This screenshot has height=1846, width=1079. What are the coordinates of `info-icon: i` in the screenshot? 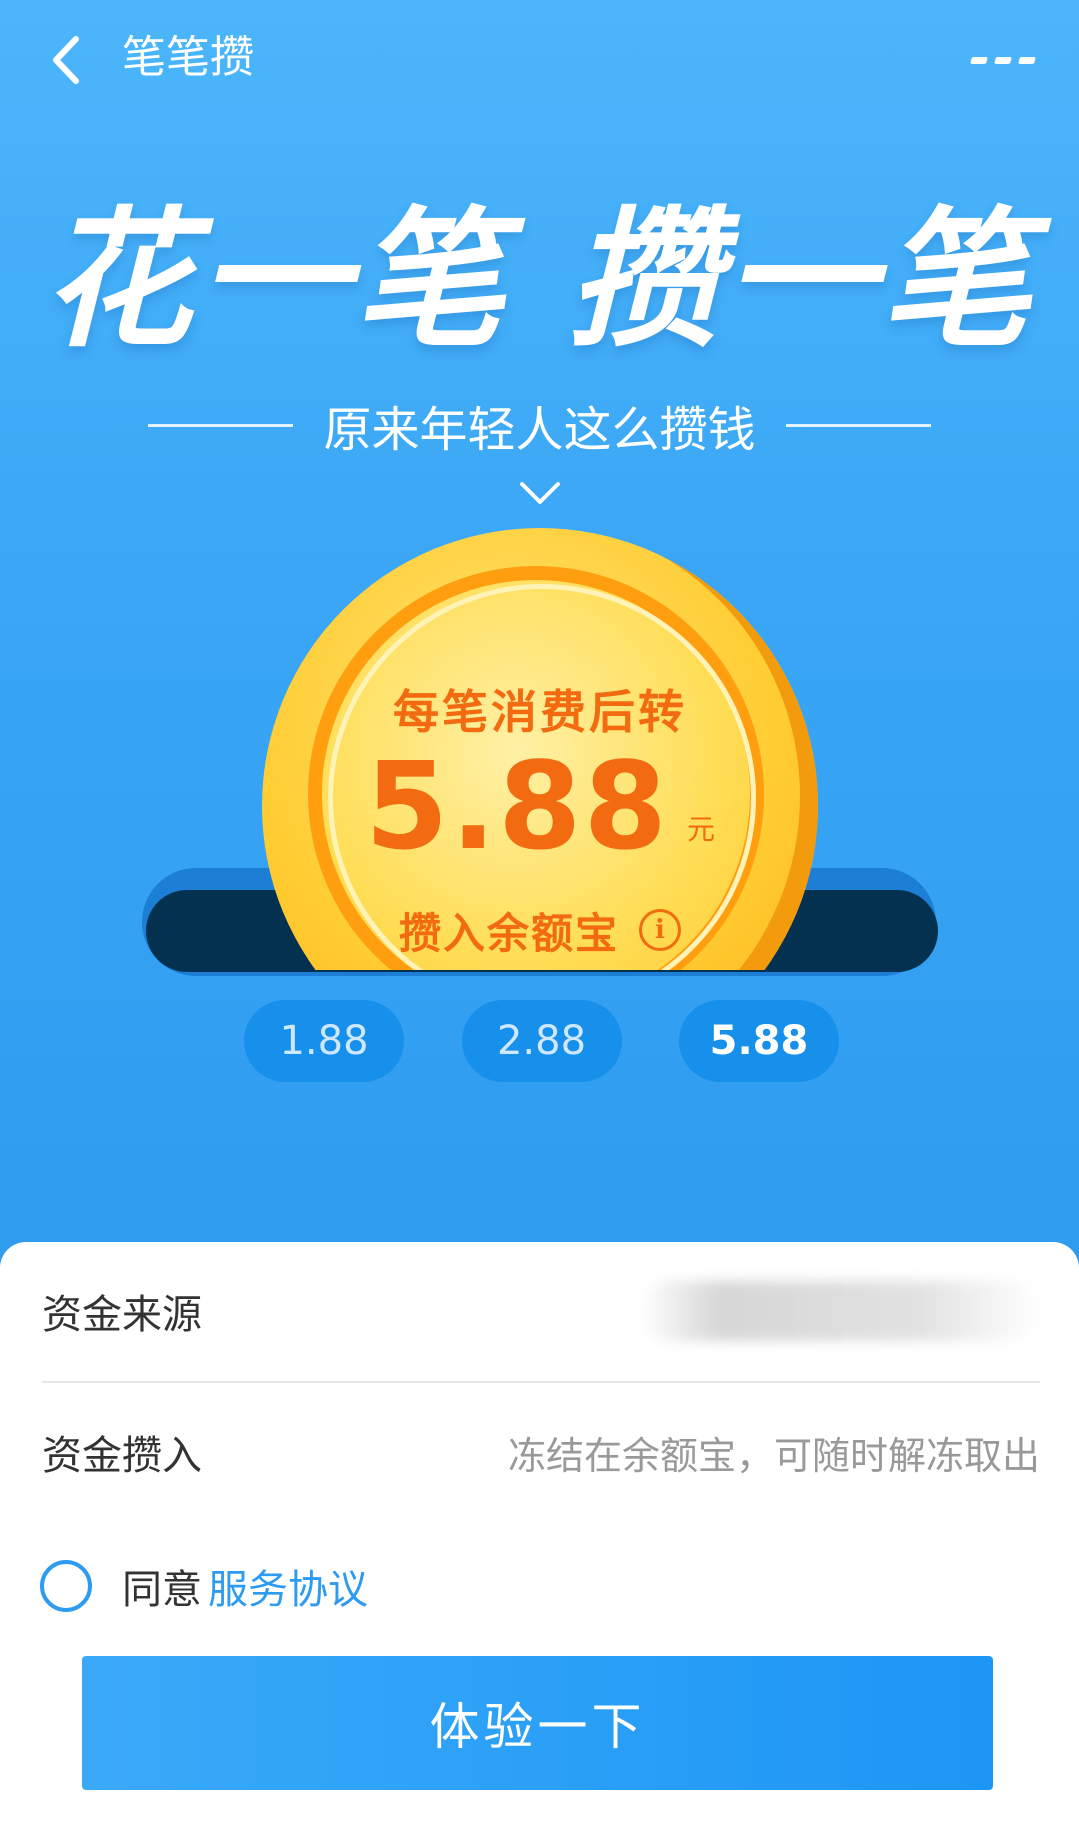 It's located at (660, 930).